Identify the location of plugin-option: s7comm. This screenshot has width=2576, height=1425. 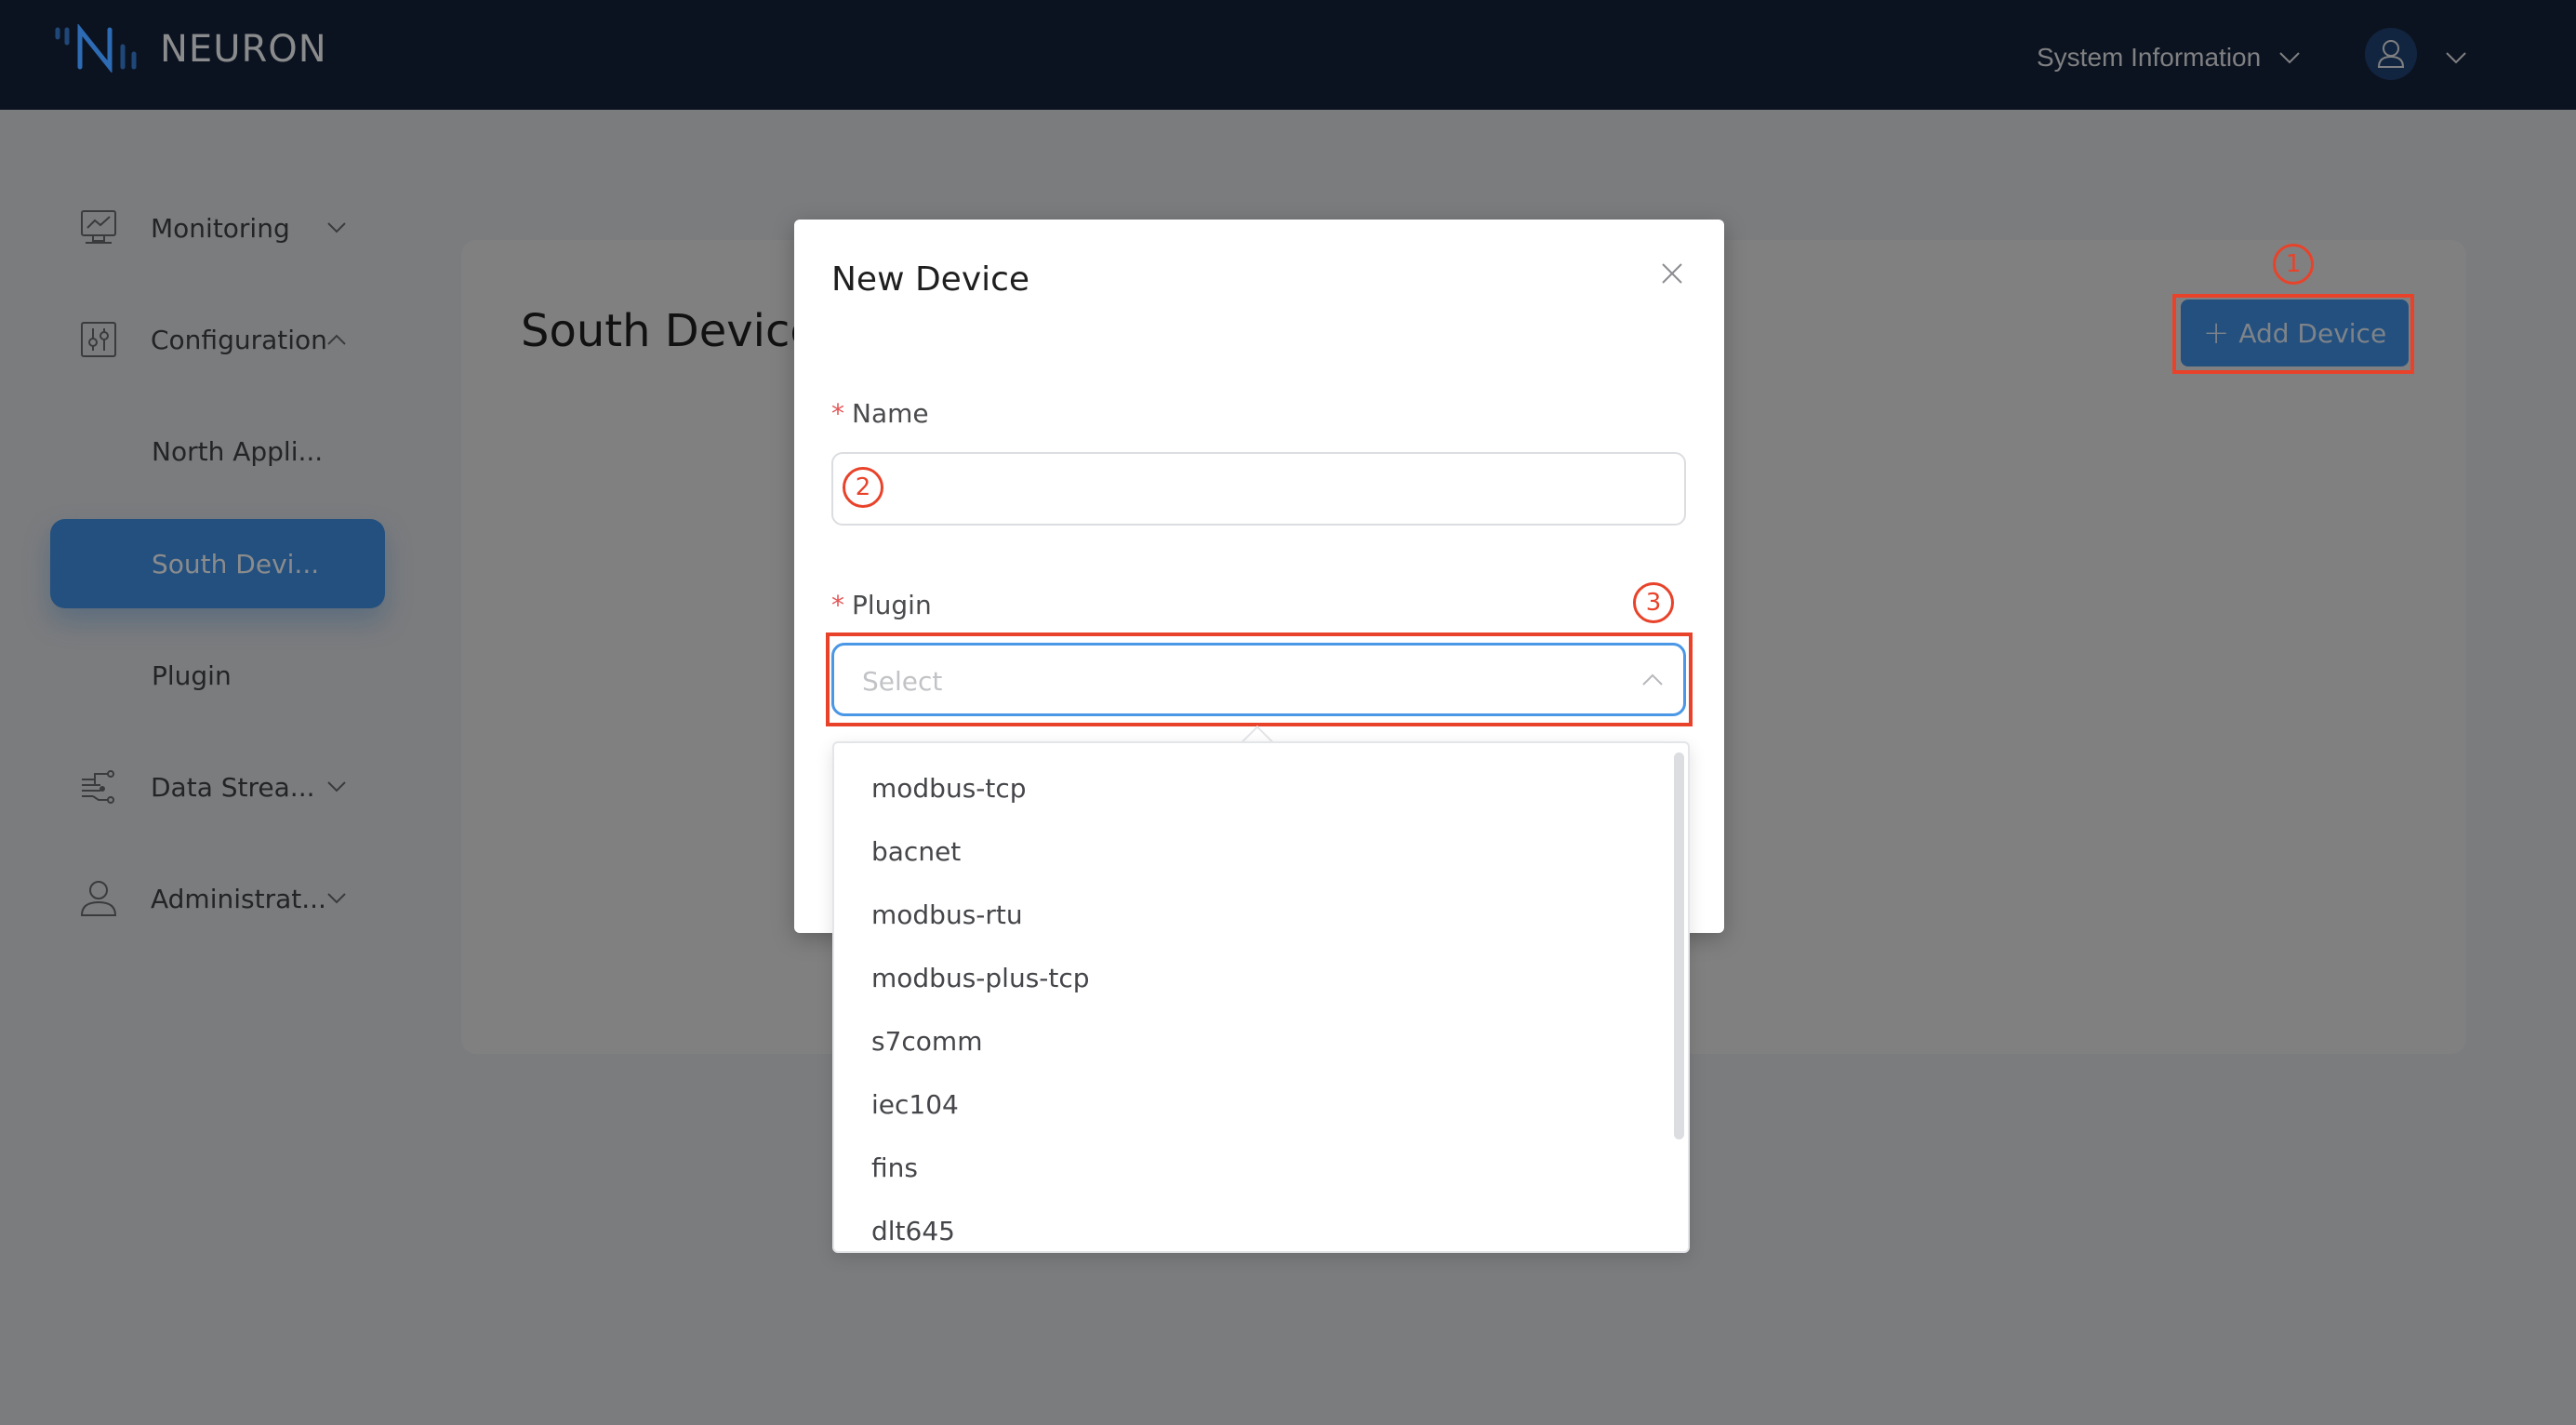
(1248, 1040).